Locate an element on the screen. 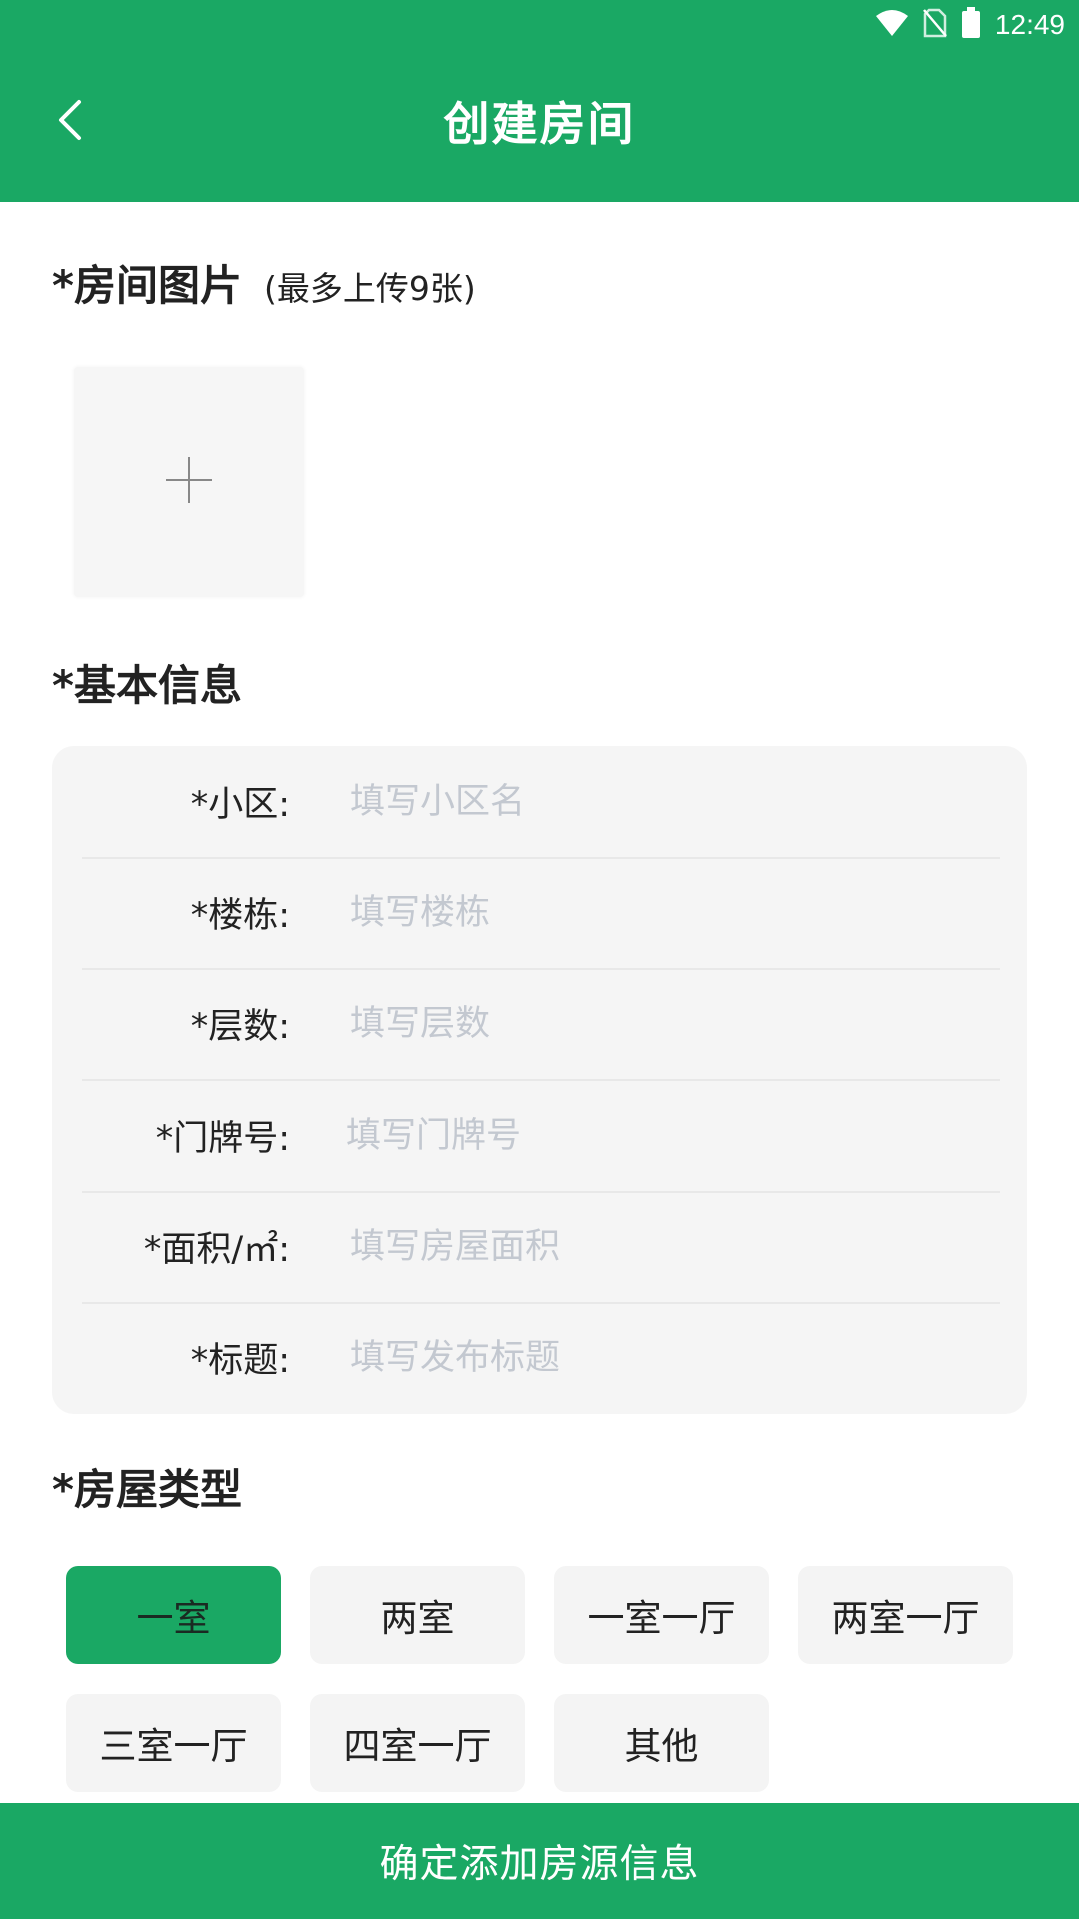  floor-input is located at coordinates (650, 1023).